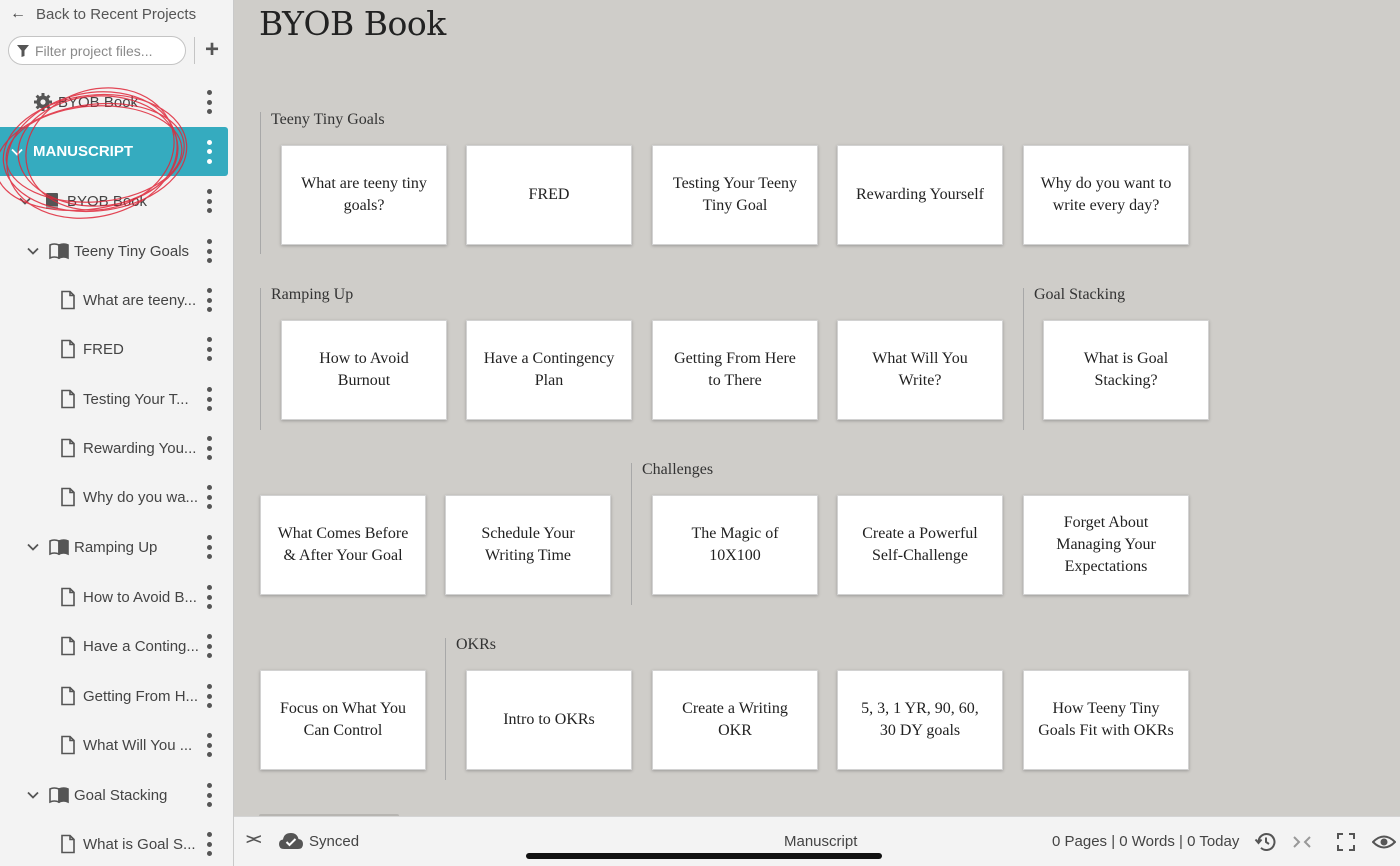  What do you see at coordinates (194, 50) in the screenshot?
I see `toolbar-divider` at bounding box center [194, 50].